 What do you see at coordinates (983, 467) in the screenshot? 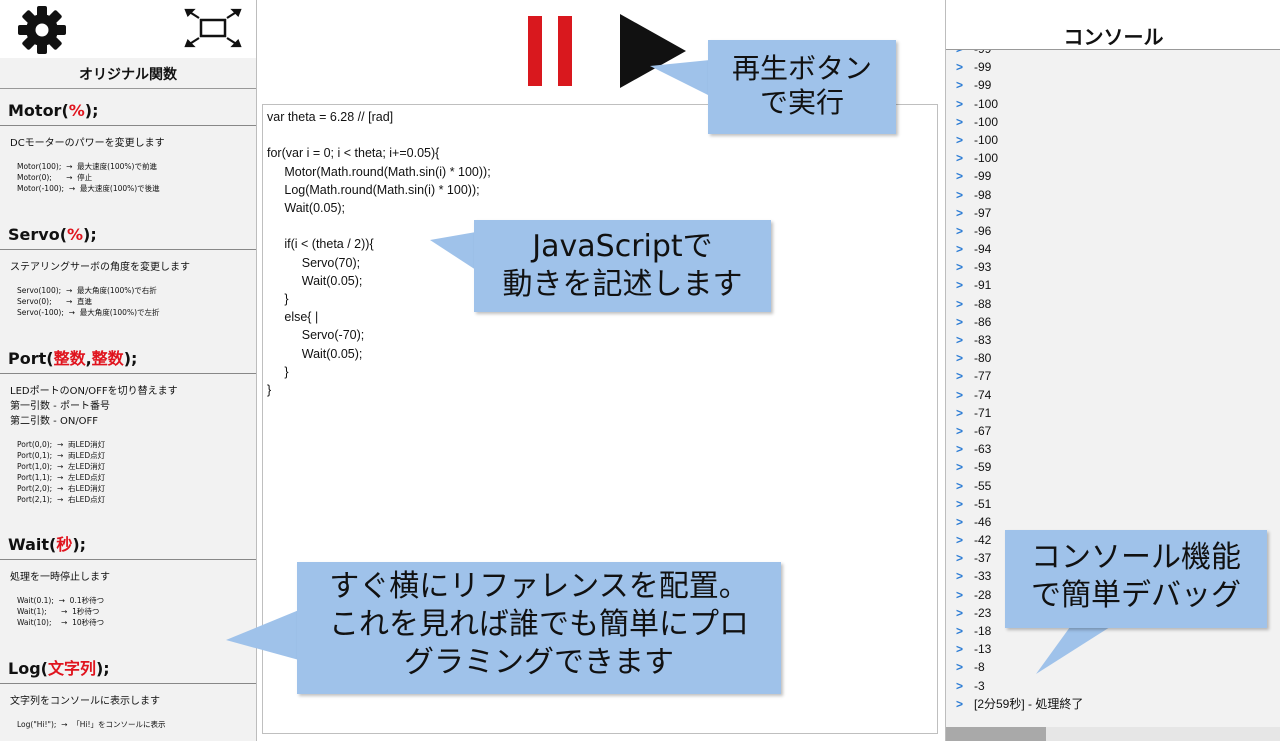
I see `console-line-text: -59` at bounding box center [983, 467].